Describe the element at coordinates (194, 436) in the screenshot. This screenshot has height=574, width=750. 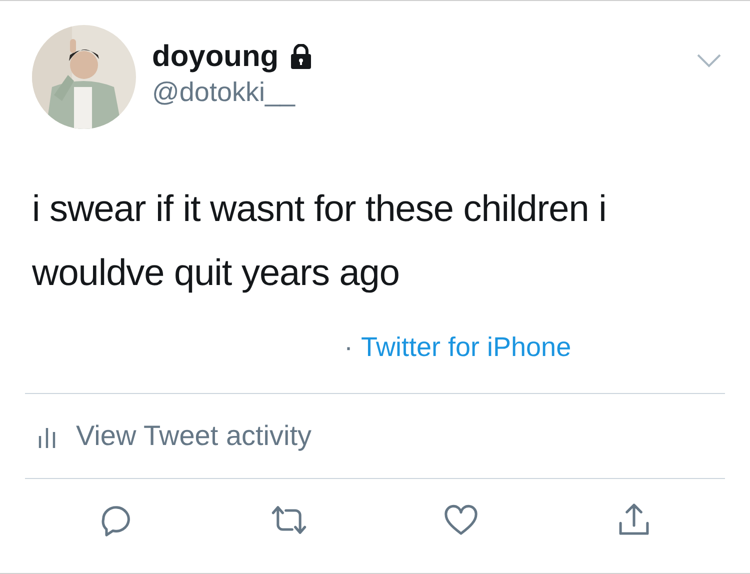
I see `view-tweet-activity-link: View Tweet activity` at that location.